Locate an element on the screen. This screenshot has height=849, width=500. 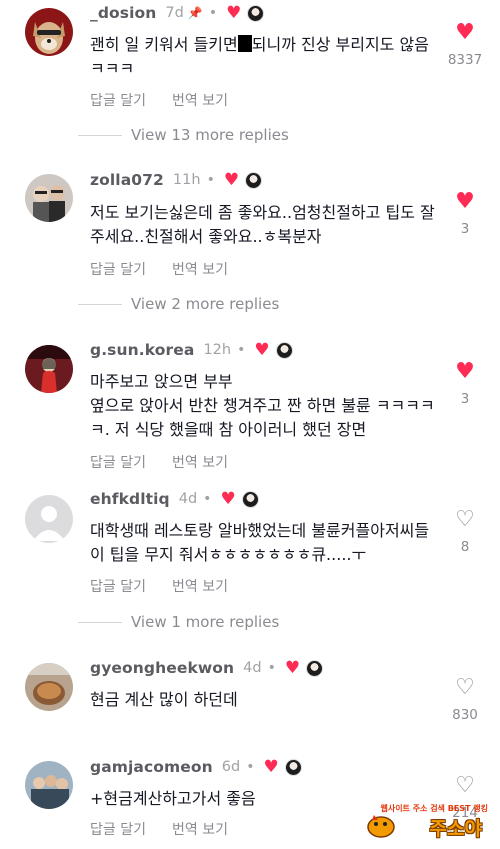
view-more-replies: View 13 more replies is located at coordinates (183, 135).